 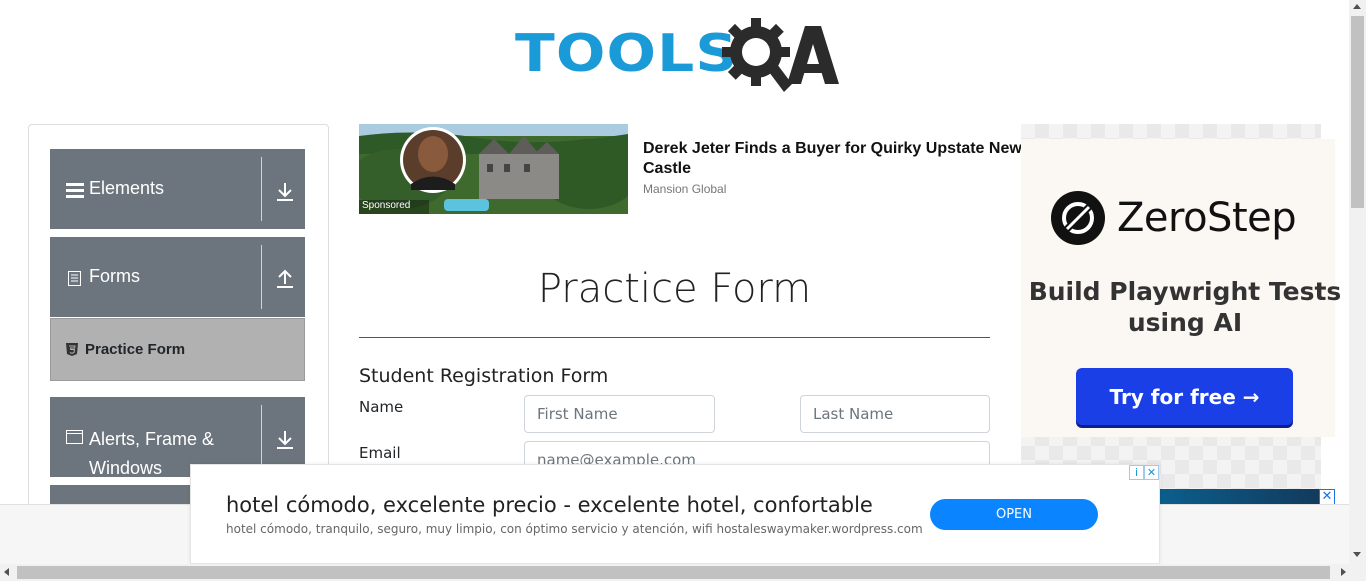 What do you see at coordinates (1357, 554) in the screenshot?
I see `scroll-down-icon` at bounding box center [1357, 554].